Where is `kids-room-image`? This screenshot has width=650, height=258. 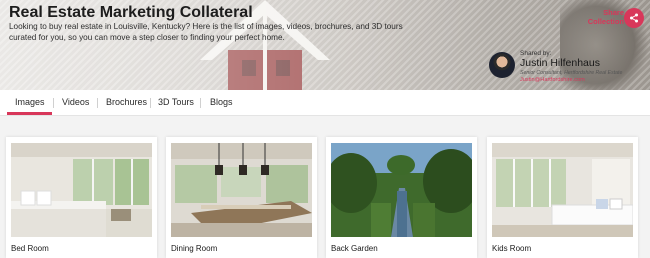 kids-room-image is located at coordinates (562, 190).